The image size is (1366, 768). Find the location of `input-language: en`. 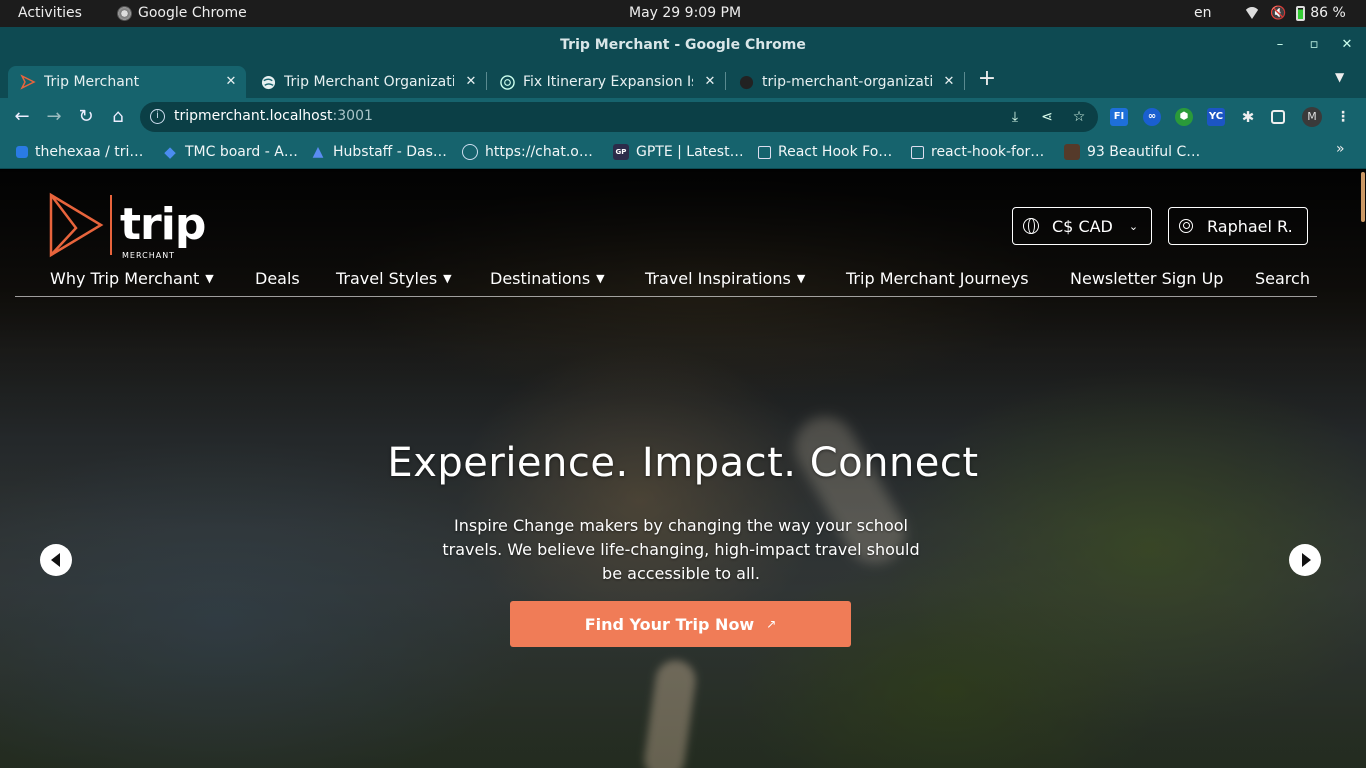

input-language: en is located at coordinates (1203, 13).